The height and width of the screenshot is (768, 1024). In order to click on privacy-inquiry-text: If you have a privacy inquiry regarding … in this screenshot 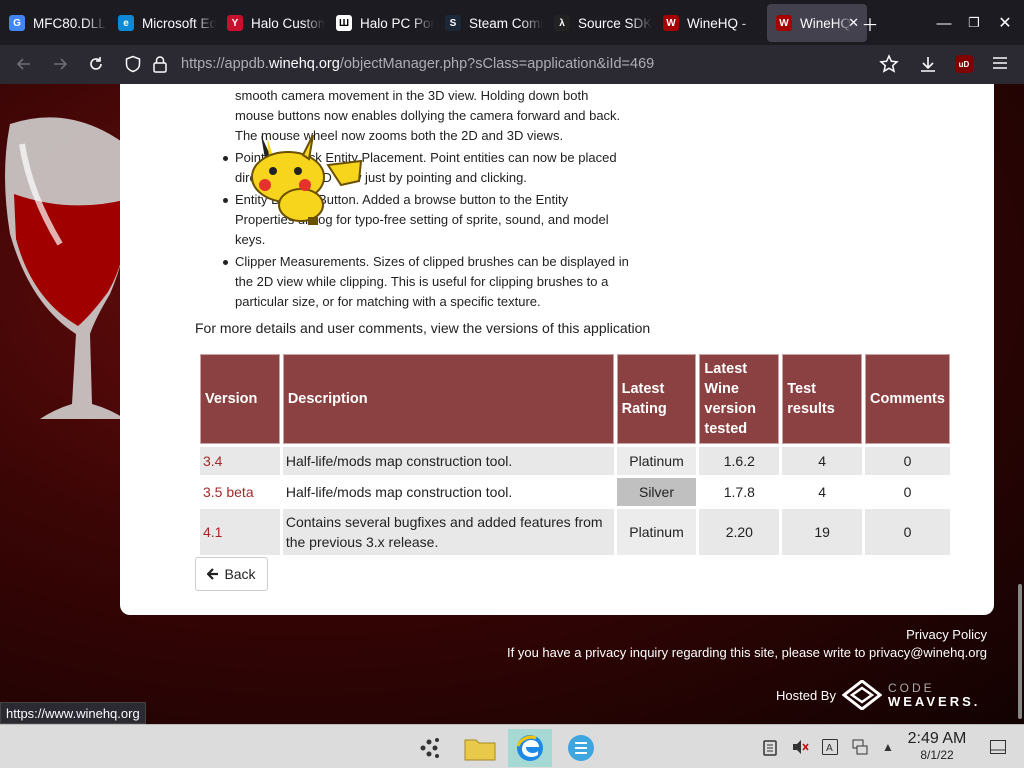, I will do `click(747, 652)`.